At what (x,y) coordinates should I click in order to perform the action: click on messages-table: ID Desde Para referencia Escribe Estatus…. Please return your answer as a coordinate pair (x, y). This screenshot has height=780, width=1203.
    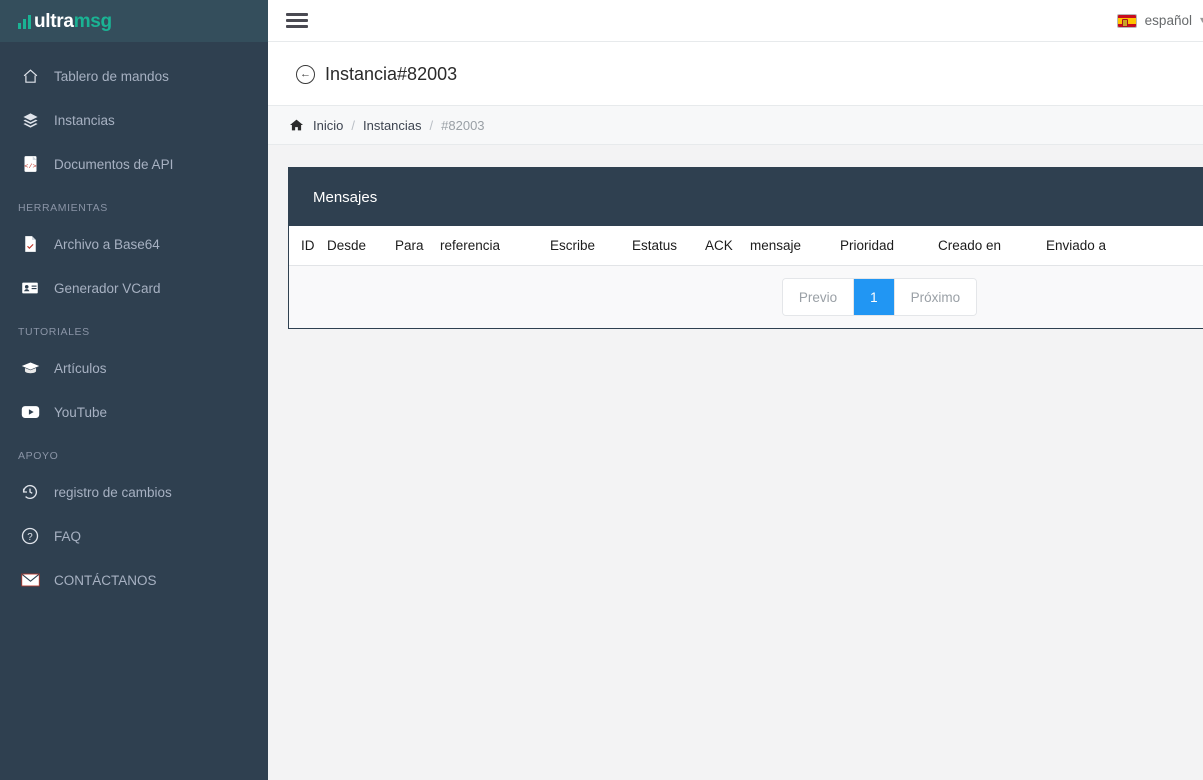
    Looking at the image, I should click on (746, 277).